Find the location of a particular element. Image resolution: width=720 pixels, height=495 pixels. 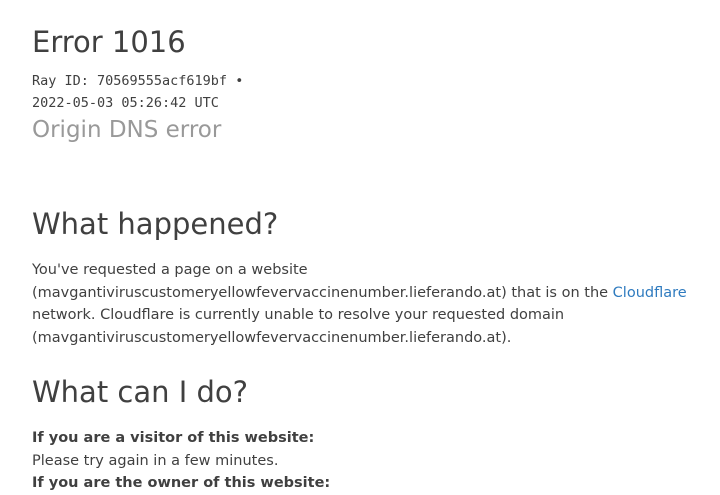

what-can-i-do-heading: What can I do? is located at coordinates (140, 392).